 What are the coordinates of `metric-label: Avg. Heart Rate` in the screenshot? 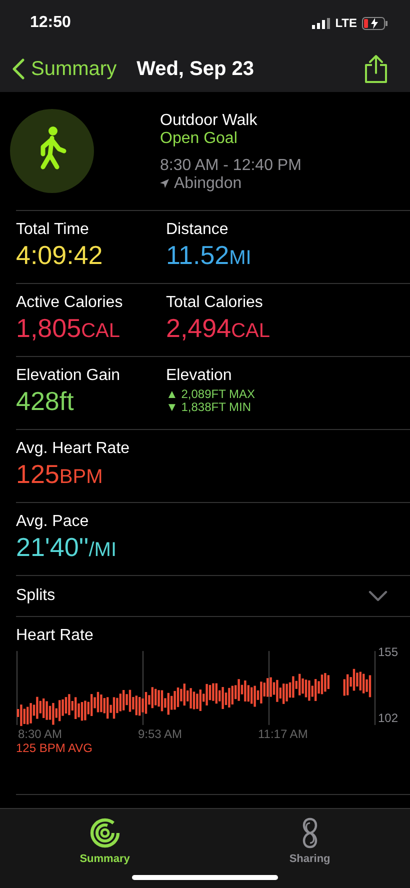 It's located at (73, 449).